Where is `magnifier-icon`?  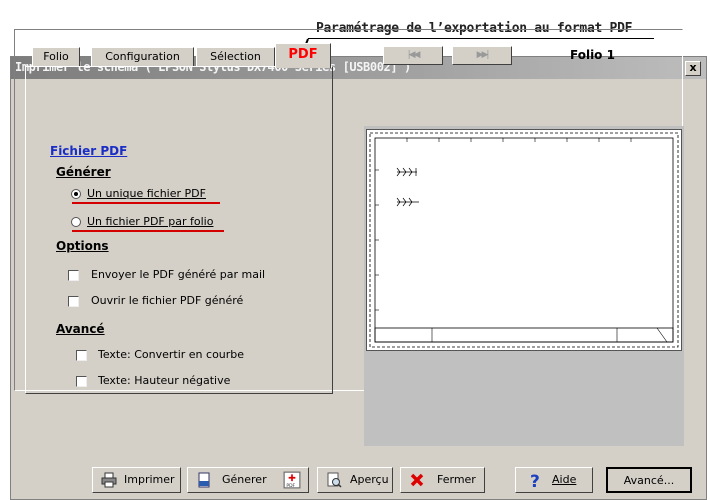
magnifier-icon is located at coordinates (334, 480).